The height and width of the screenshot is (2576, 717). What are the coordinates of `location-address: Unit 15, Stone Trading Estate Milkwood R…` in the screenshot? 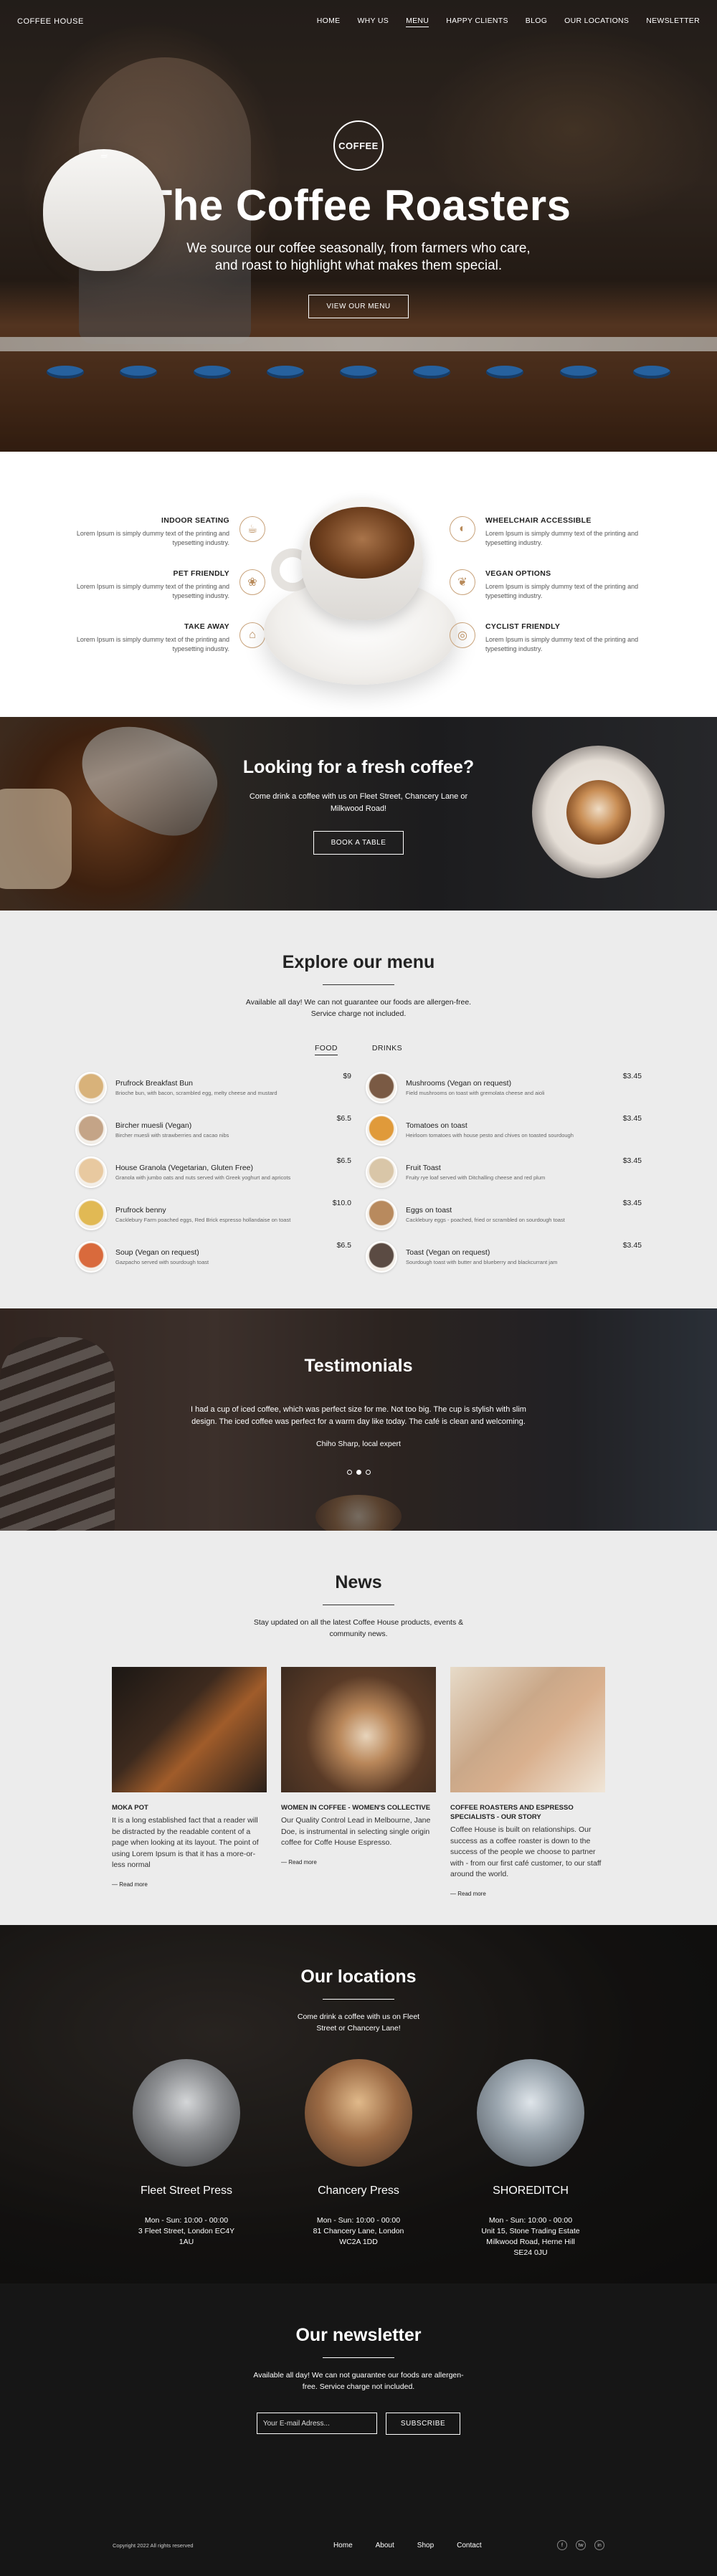 It's located at (530, 2242).